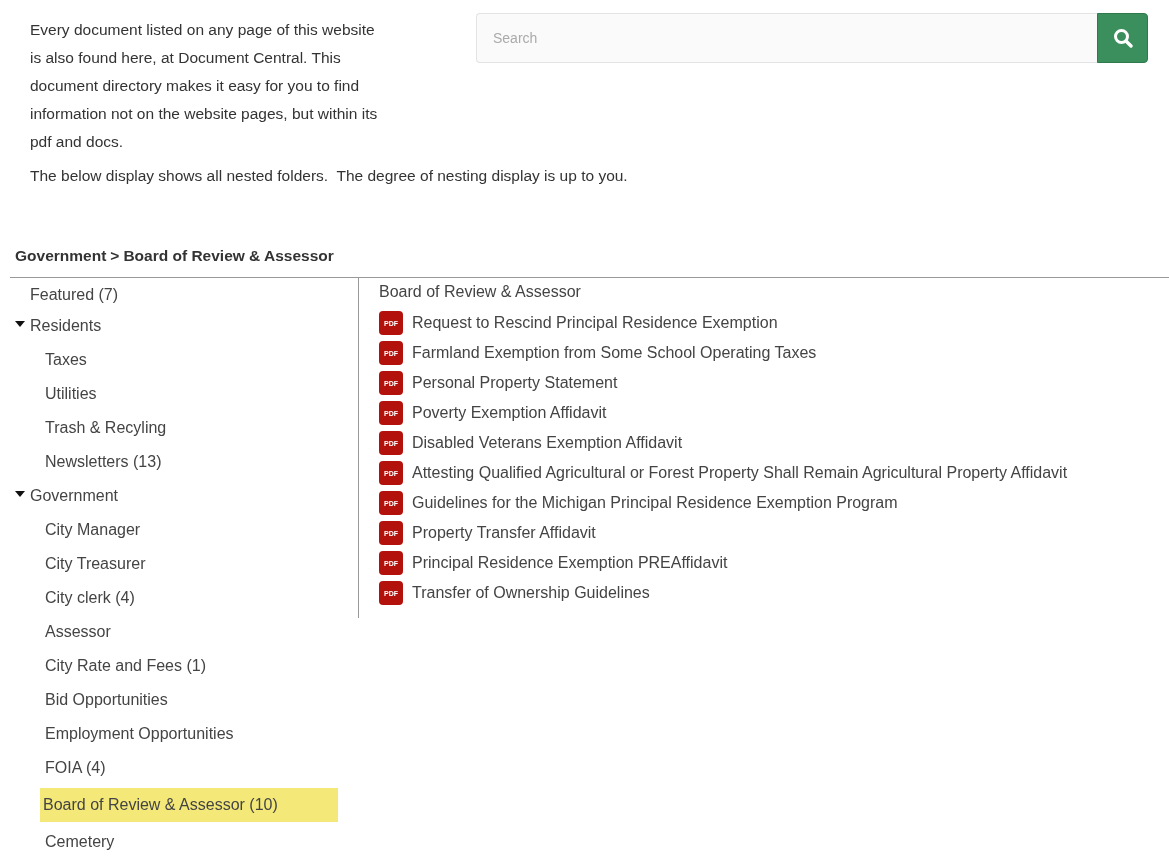 The height and width of the screenshot is (861, 1169). I want to click on folder-link: Board of Review & Assessor (10), so click(189, 805).